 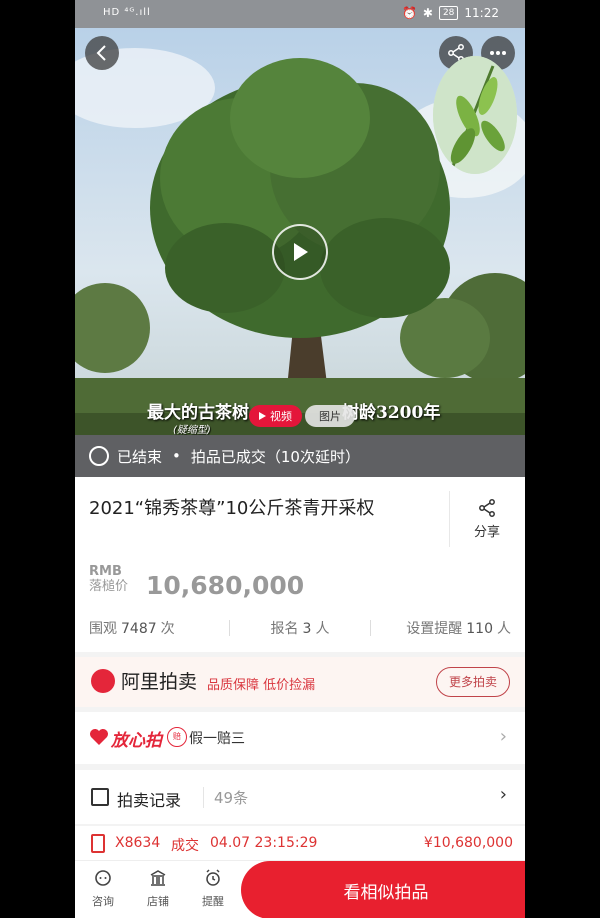 I want to click on divider, so click(x=449, y=519).